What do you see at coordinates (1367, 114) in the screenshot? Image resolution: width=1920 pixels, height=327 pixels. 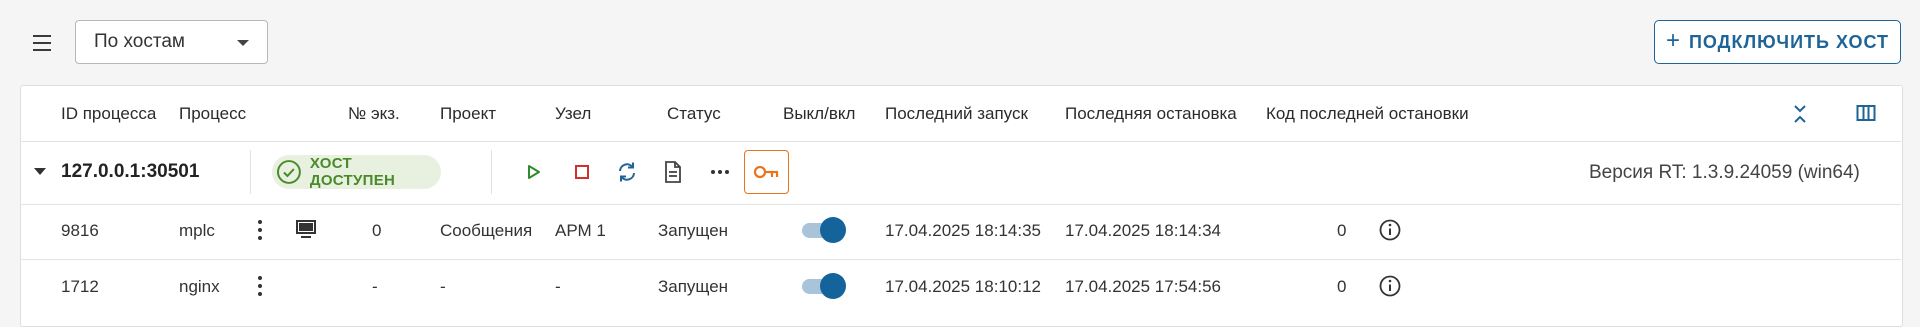 I see `col-header-stop-code: Код последней остановки` at bounding box center [1367, 114].